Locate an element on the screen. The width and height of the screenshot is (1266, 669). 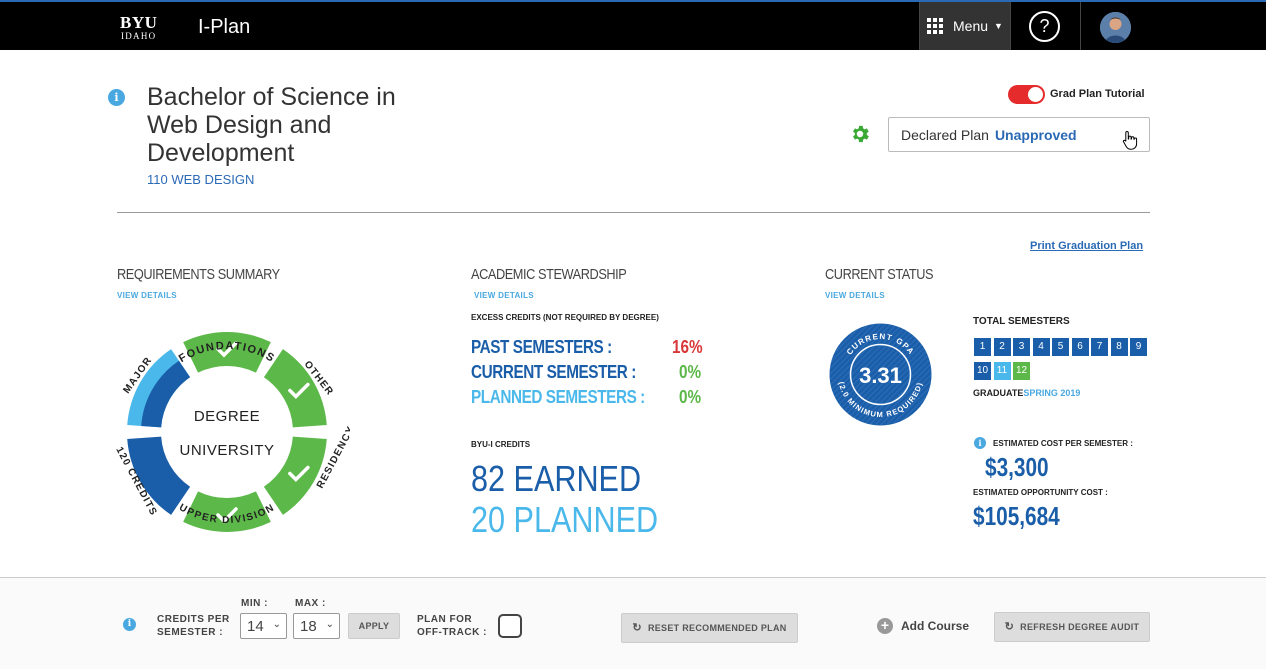
max-value: 18 is located at coordinates (308, 626).